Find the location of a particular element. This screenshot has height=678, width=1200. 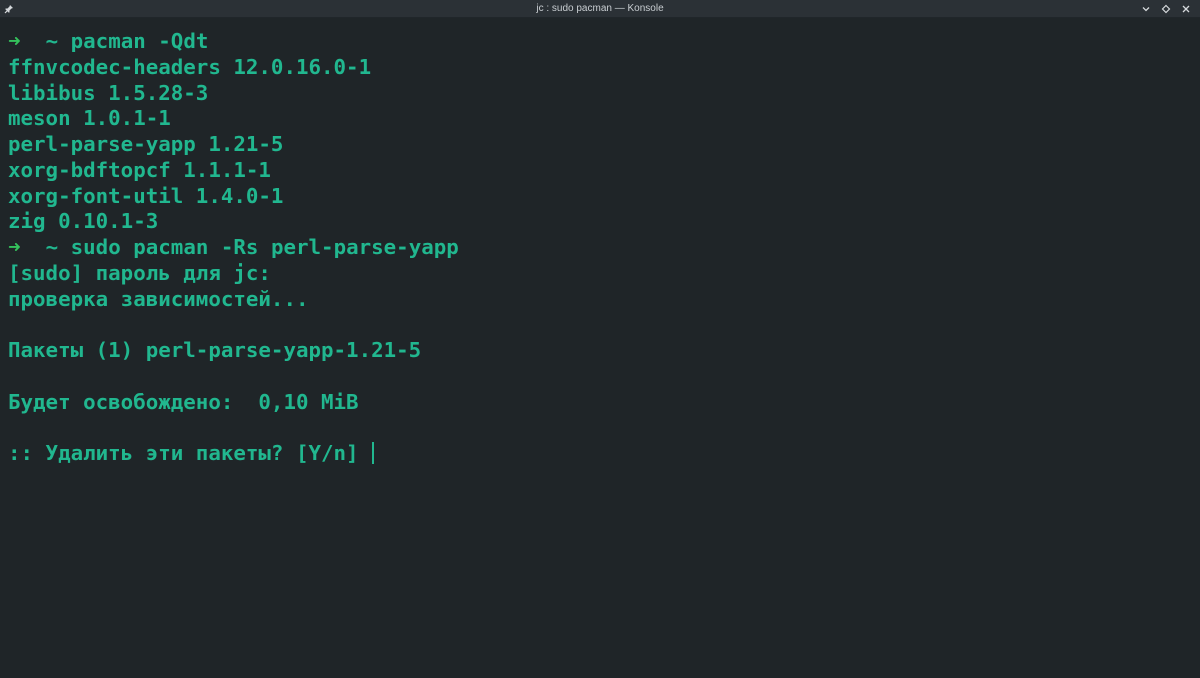

minimize-button is located at coordinates (1146, 9).